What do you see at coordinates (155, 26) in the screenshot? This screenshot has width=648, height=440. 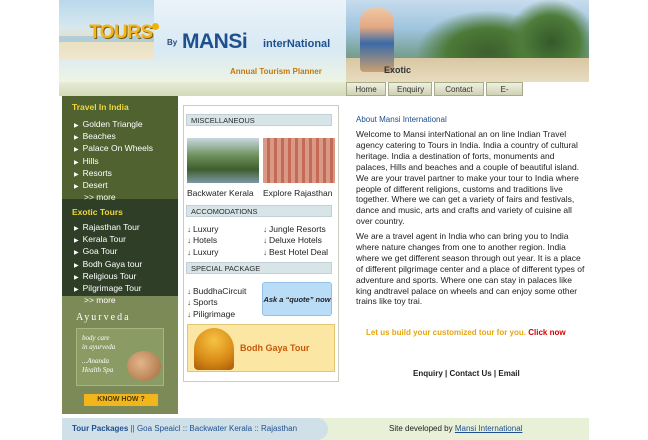 I see `sun-icon` at bounding box center [155, 26].